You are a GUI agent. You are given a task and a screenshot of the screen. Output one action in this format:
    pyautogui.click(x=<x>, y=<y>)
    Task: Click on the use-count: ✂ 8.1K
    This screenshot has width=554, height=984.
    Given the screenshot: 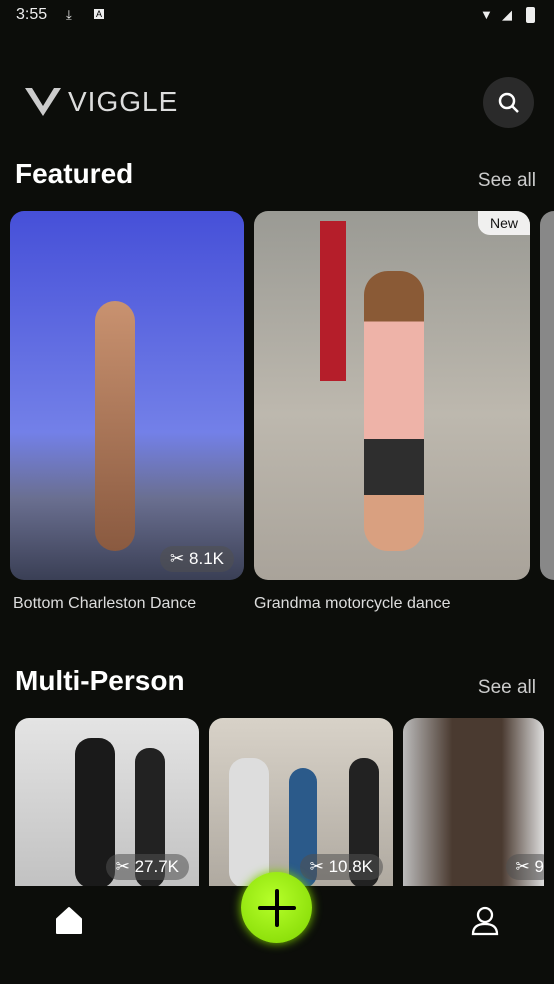 What is the action you would take?
    pyautogui.click(x=197, y=559)
    